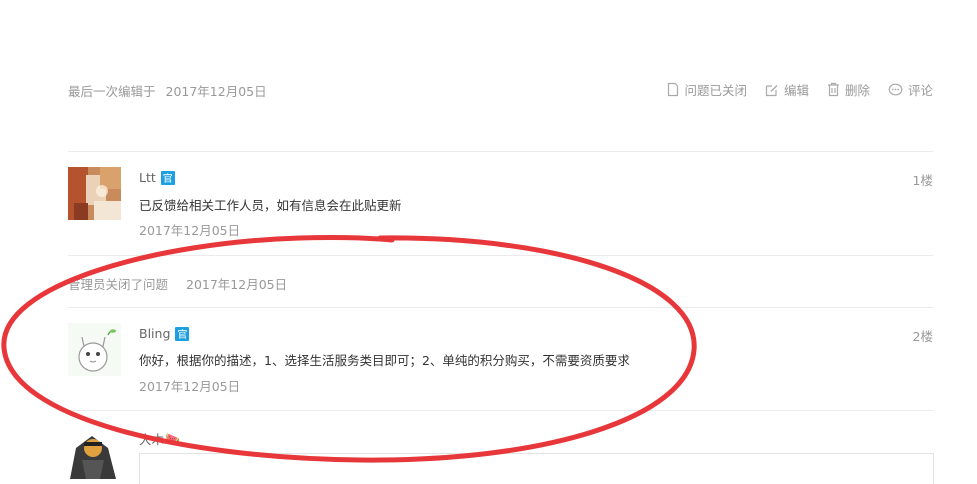 The height and width of the screenshot is (484, 977). What do you see at coordinates (673, 89) in the screenshot?
I see `document-icon` at bounding box center [673, 89].